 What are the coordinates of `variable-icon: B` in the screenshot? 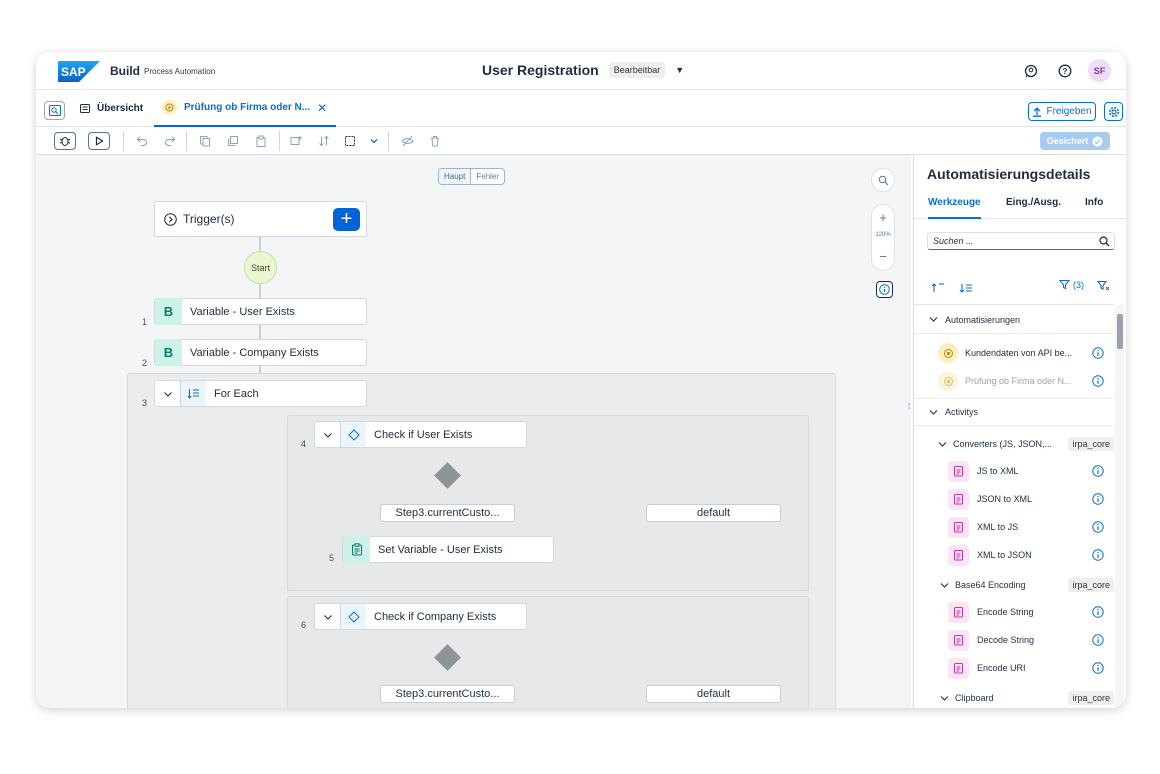 It's located at (168, 352).